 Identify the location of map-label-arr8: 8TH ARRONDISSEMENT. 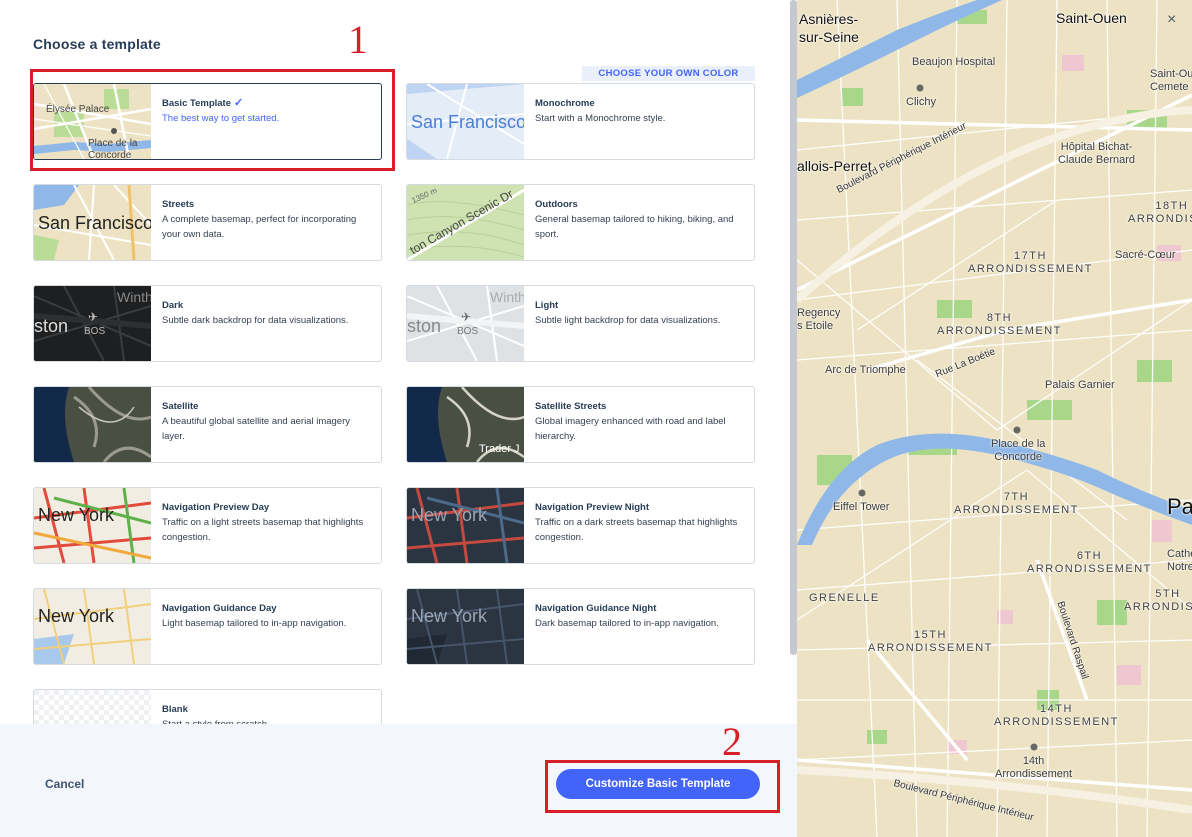
(999, 324).